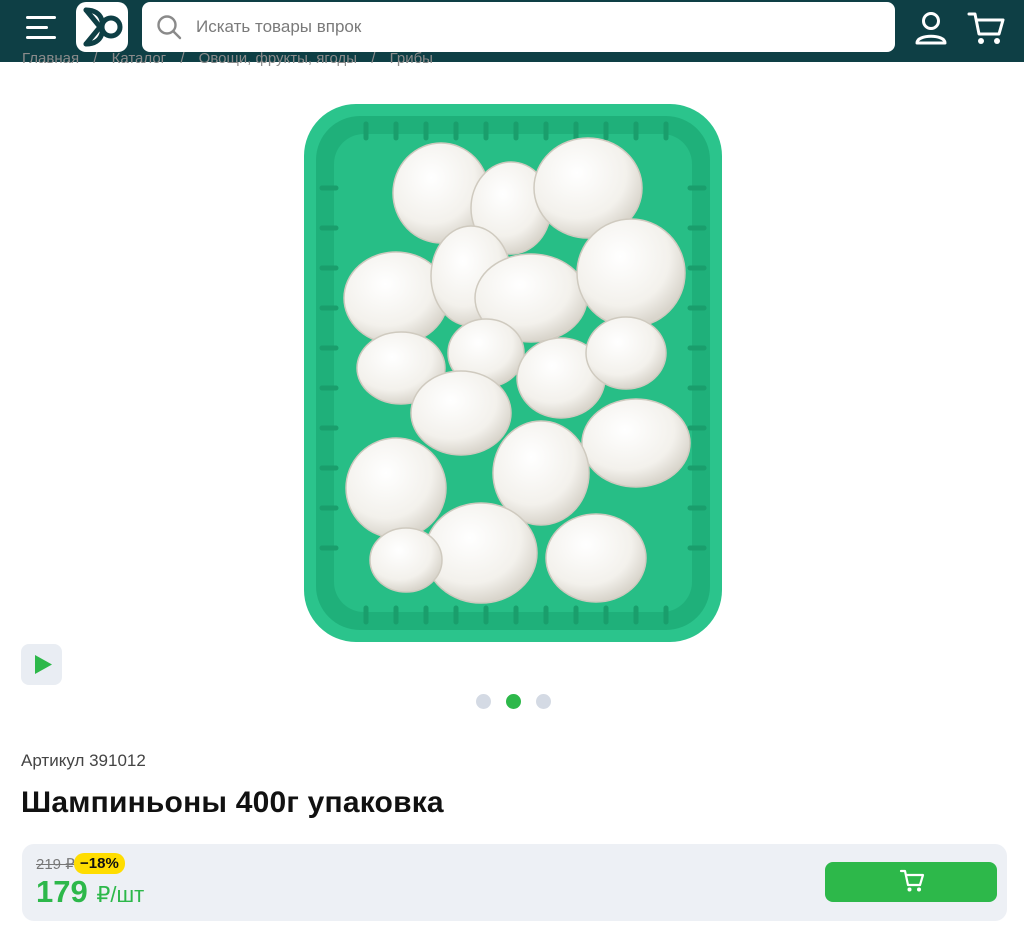 This screenshot has width=1024, height=930. I want to click on article-number: Артикул 391012, so click(83, 760).